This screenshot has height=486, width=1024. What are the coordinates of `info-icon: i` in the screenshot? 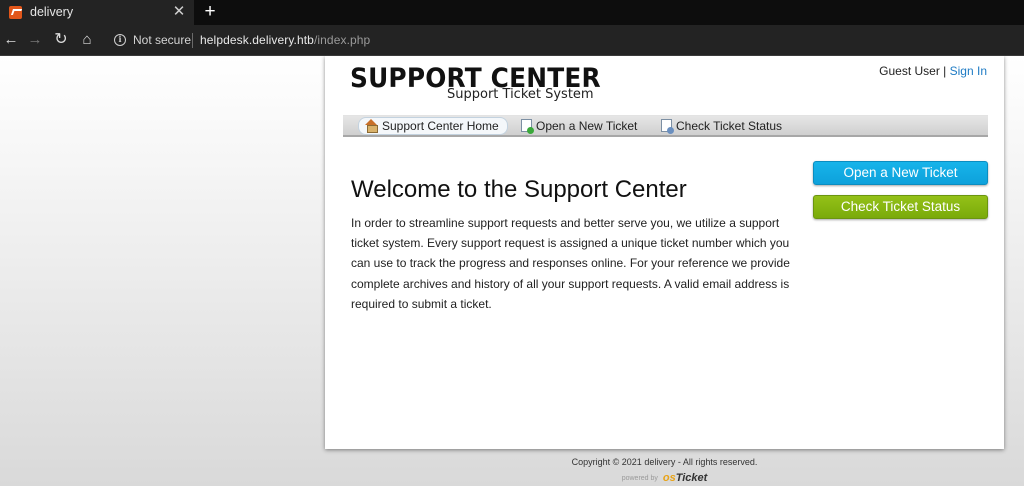 It's located at (120, 40).